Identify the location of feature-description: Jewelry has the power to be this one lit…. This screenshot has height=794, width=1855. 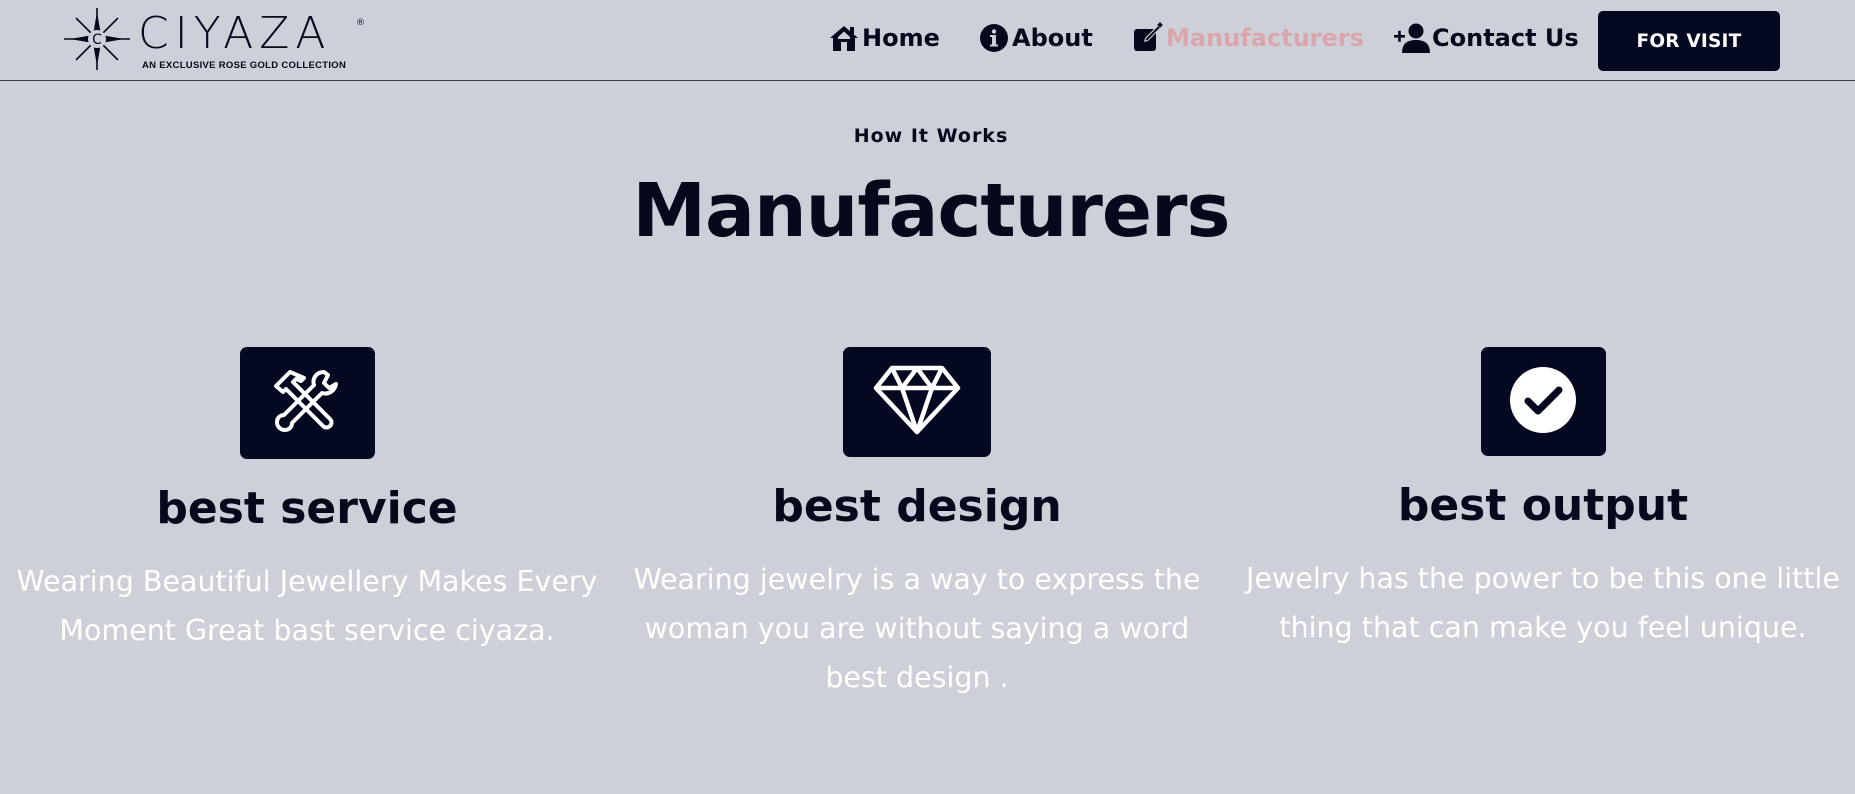
(1543, 603).